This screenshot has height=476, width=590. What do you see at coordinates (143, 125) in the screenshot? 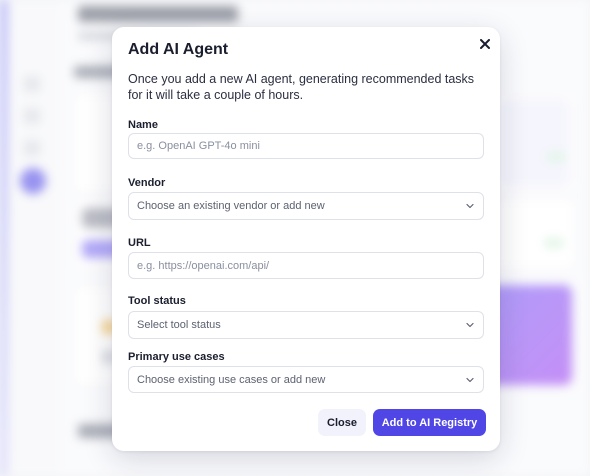
I see `name-label: Name` at bounding box center [143, 125].